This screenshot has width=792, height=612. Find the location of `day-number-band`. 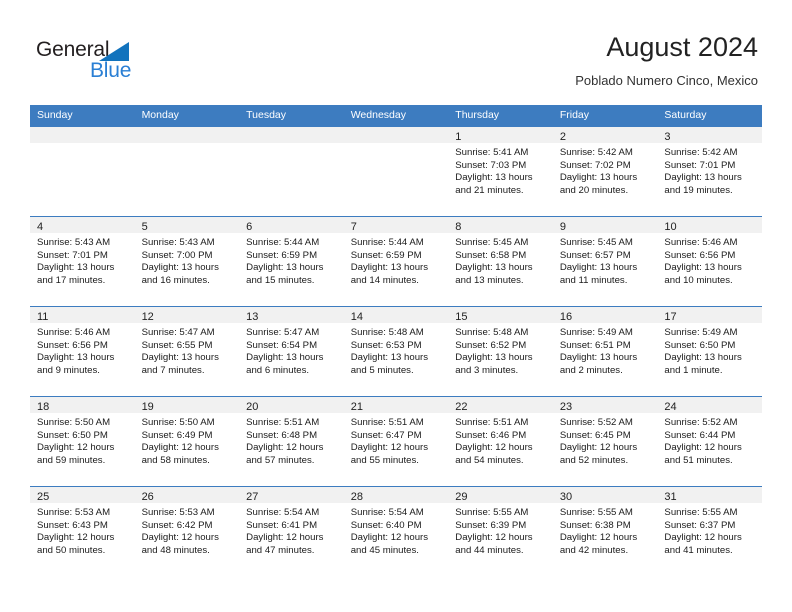

day-number-band is located at coordinates (187, 135).